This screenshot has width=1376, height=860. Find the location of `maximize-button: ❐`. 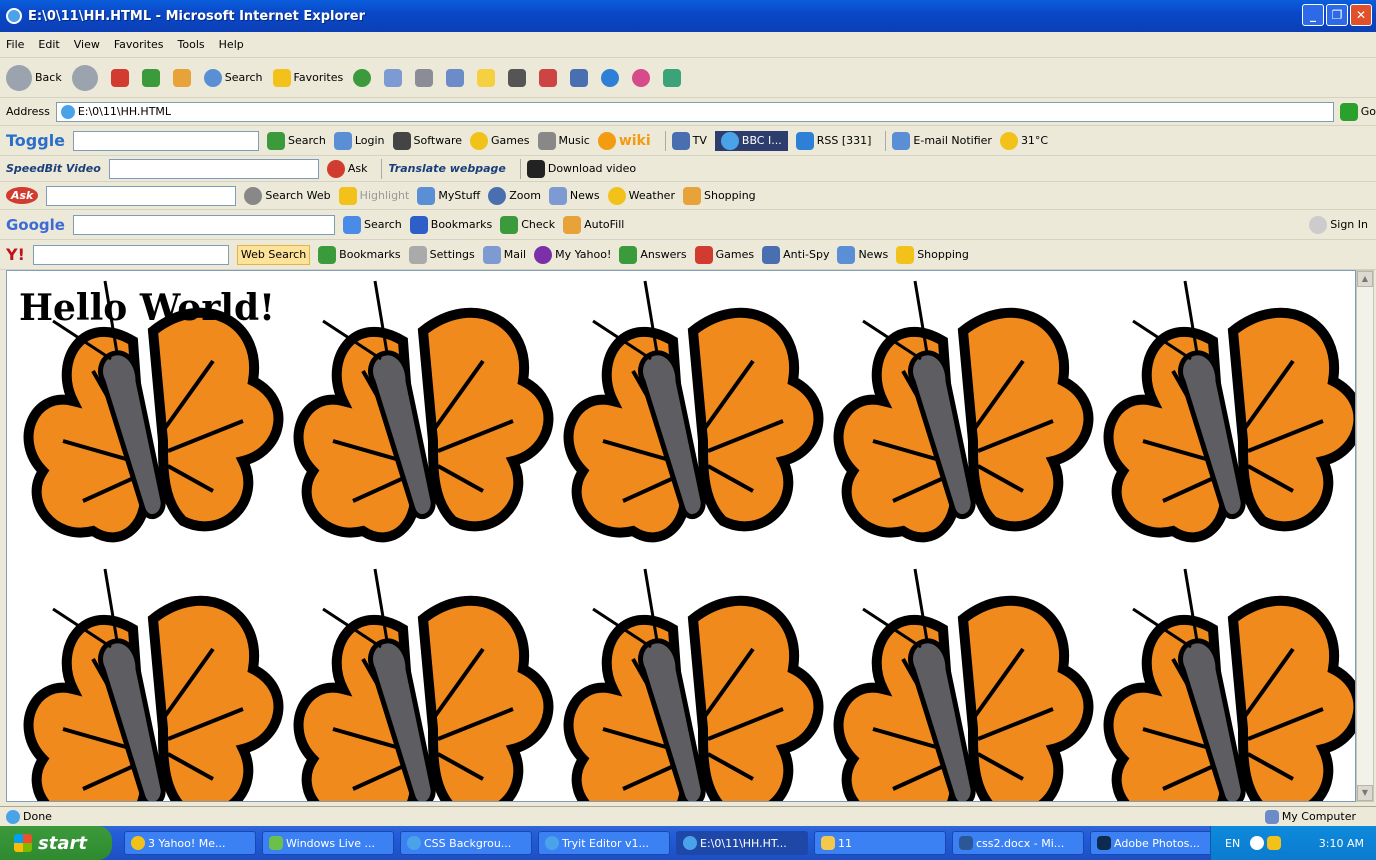

maximize-button: ❐ is located at coordinates (1337, 15).